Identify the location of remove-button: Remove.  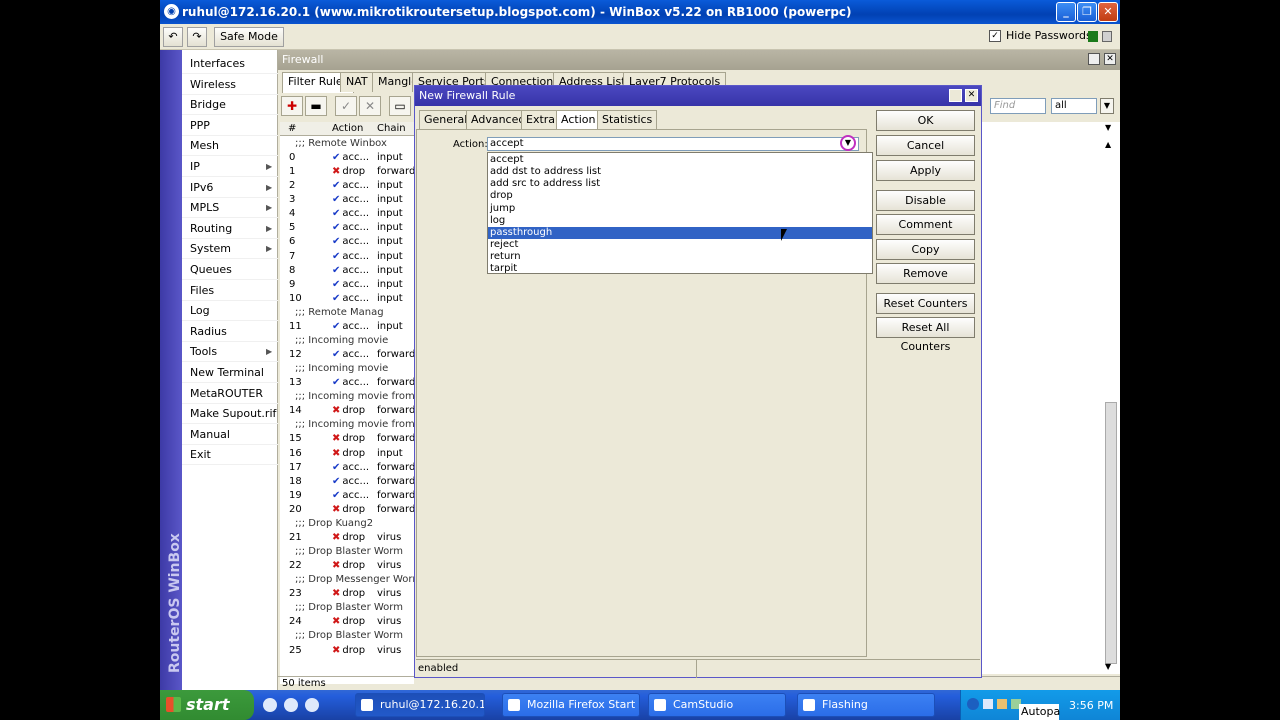
(925, 273).